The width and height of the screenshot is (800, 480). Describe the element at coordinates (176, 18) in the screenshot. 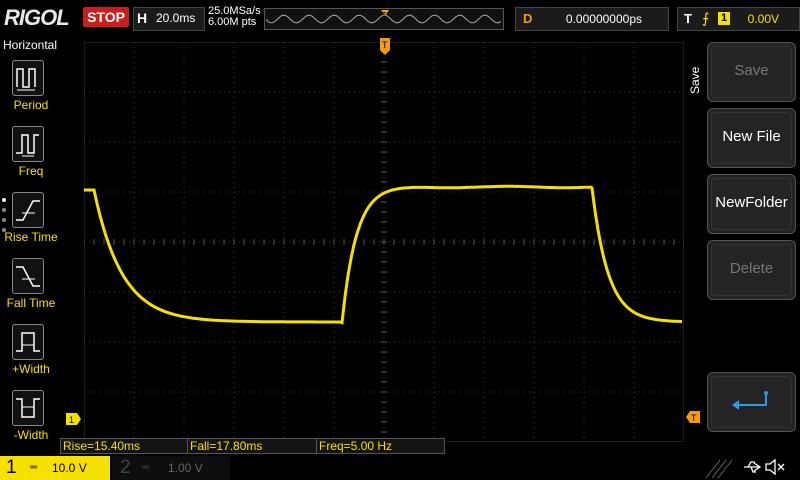

I see `timebase-value: 20.0ms` at that location.